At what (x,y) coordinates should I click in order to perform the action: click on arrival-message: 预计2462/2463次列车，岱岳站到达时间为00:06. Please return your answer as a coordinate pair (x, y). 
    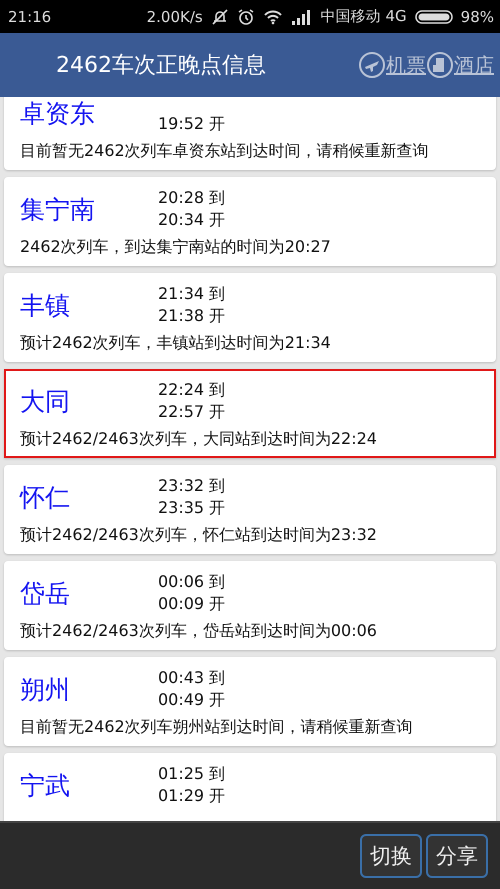
    Looking at the image, I should click on (199, 631).